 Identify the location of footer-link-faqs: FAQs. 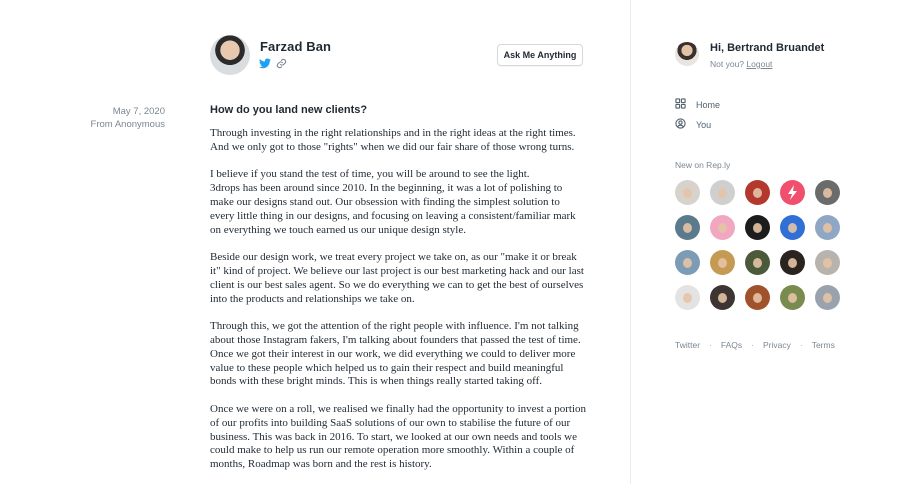
(731, 345).